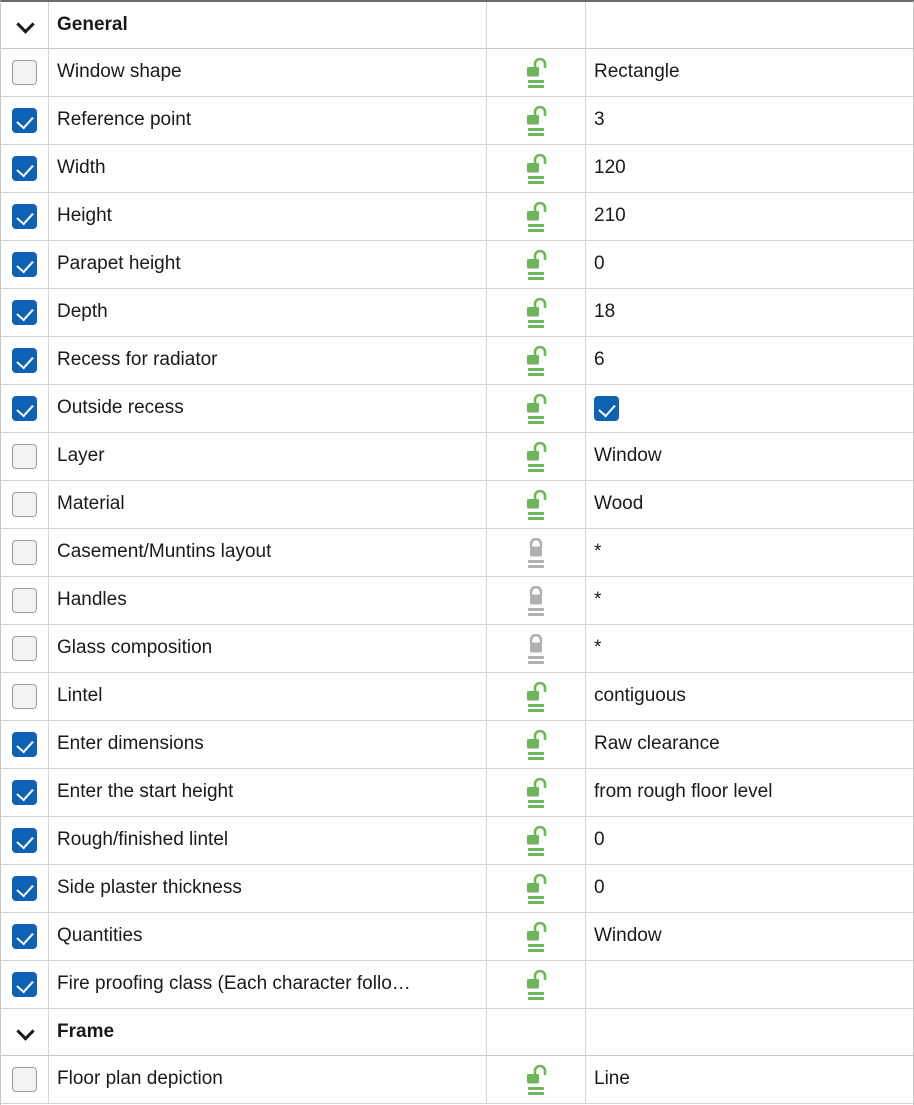  I want to click on property-row: Lintel contiguous, so click(457, 697).